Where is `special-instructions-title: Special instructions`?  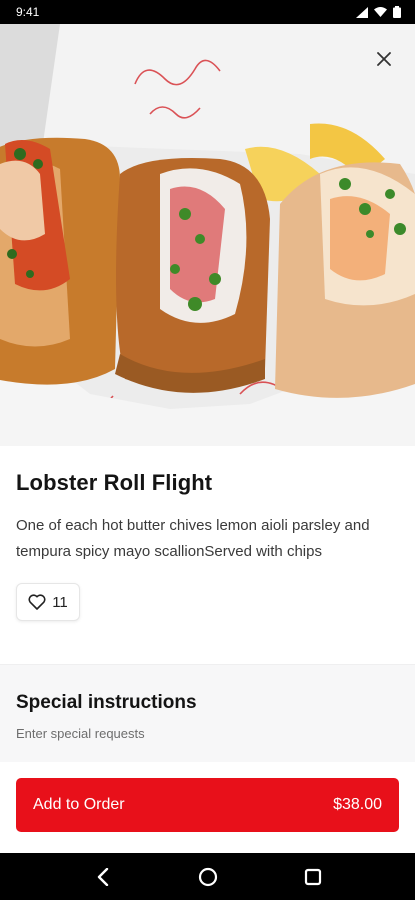 special-instructions-title: Special instructions is located at coordinates (106, 702).